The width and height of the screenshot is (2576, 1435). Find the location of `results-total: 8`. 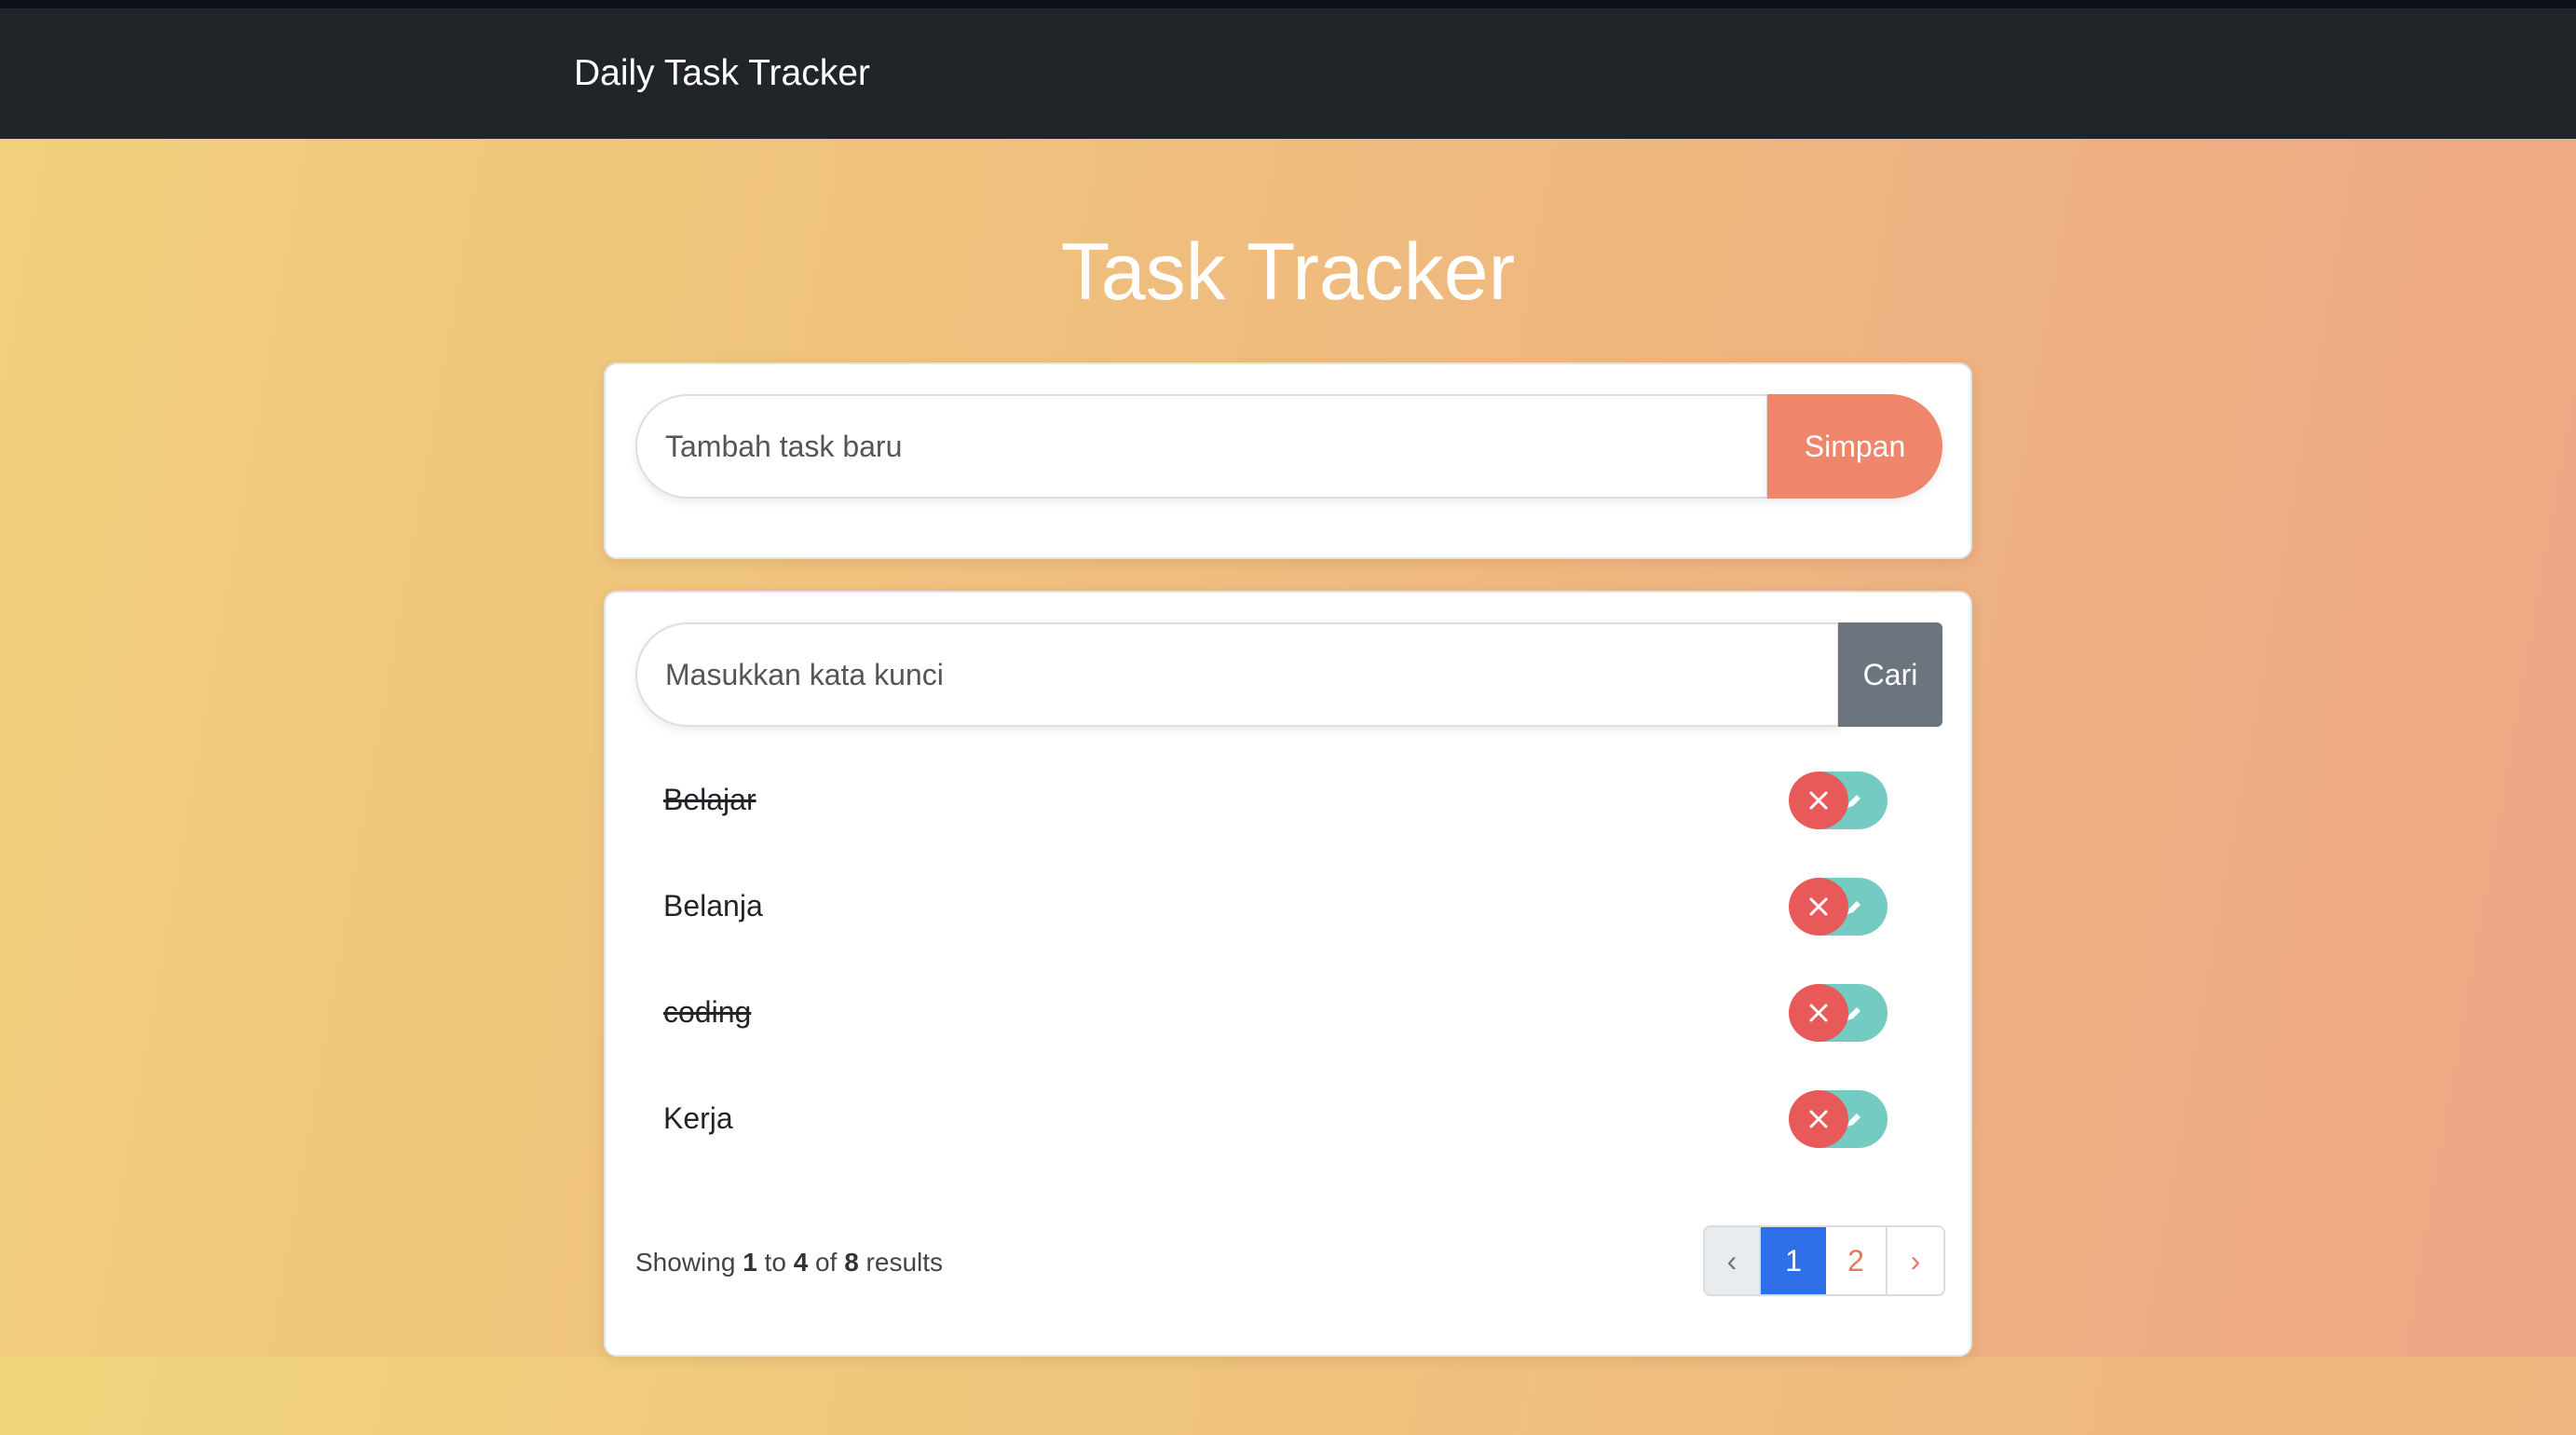

results-total: 8 is located at coordinates (851, 1262).